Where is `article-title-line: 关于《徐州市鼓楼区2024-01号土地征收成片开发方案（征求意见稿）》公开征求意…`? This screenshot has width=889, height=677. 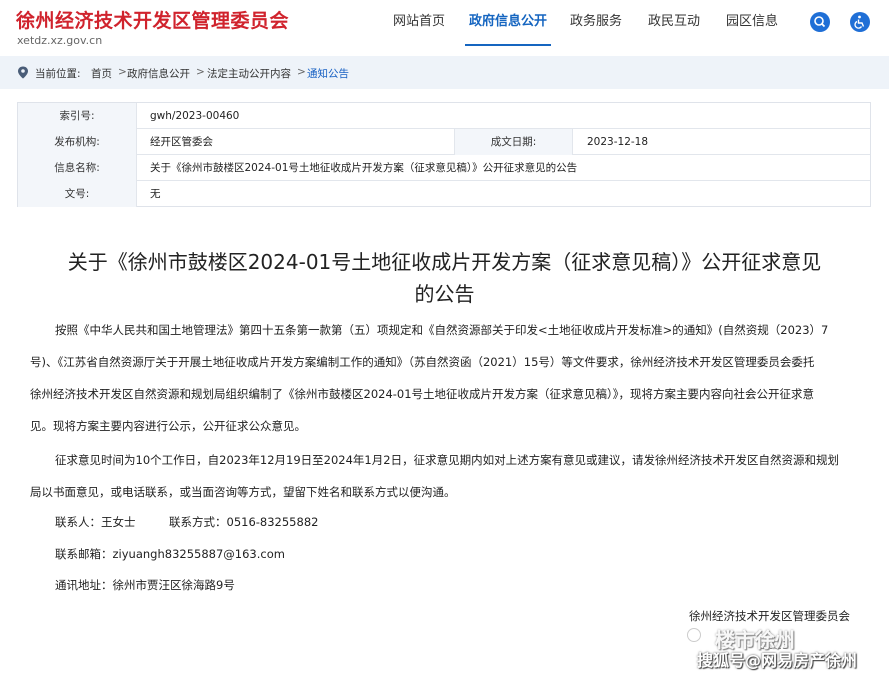
article-title-line: 关于《徐州市鼓楼区2024-01号土地征收成片开发方案（征求意见稿）》公开征求意… is located at coordinates (444, 262).